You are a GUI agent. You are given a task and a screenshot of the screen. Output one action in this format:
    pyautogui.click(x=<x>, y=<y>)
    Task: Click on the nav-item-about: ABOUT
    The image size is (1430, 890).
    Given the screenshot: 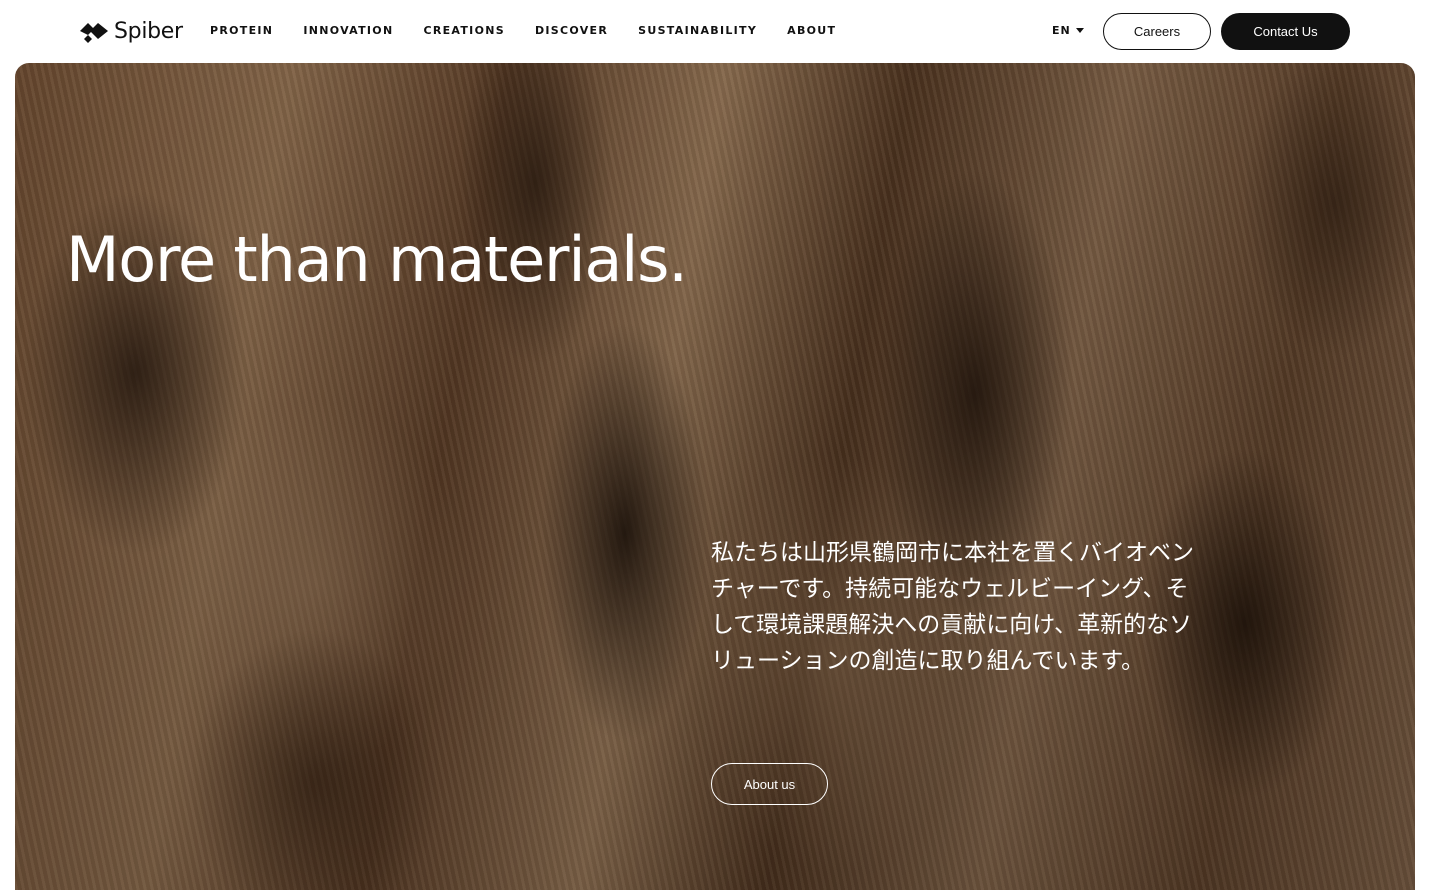 What is the action you would take?
    pyautogui.click(x=811, y=30)
    